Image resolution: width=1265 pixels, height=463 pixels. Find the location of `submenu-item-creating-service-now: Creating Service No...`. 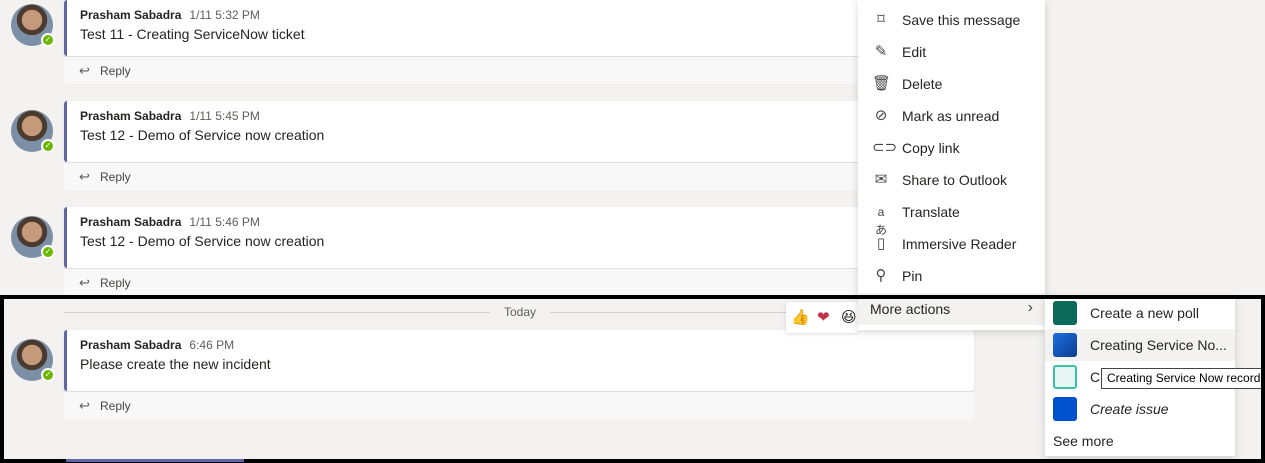

submenu-item-creating-service-now: Creating Service No... is located at coordinates (1140, 345).